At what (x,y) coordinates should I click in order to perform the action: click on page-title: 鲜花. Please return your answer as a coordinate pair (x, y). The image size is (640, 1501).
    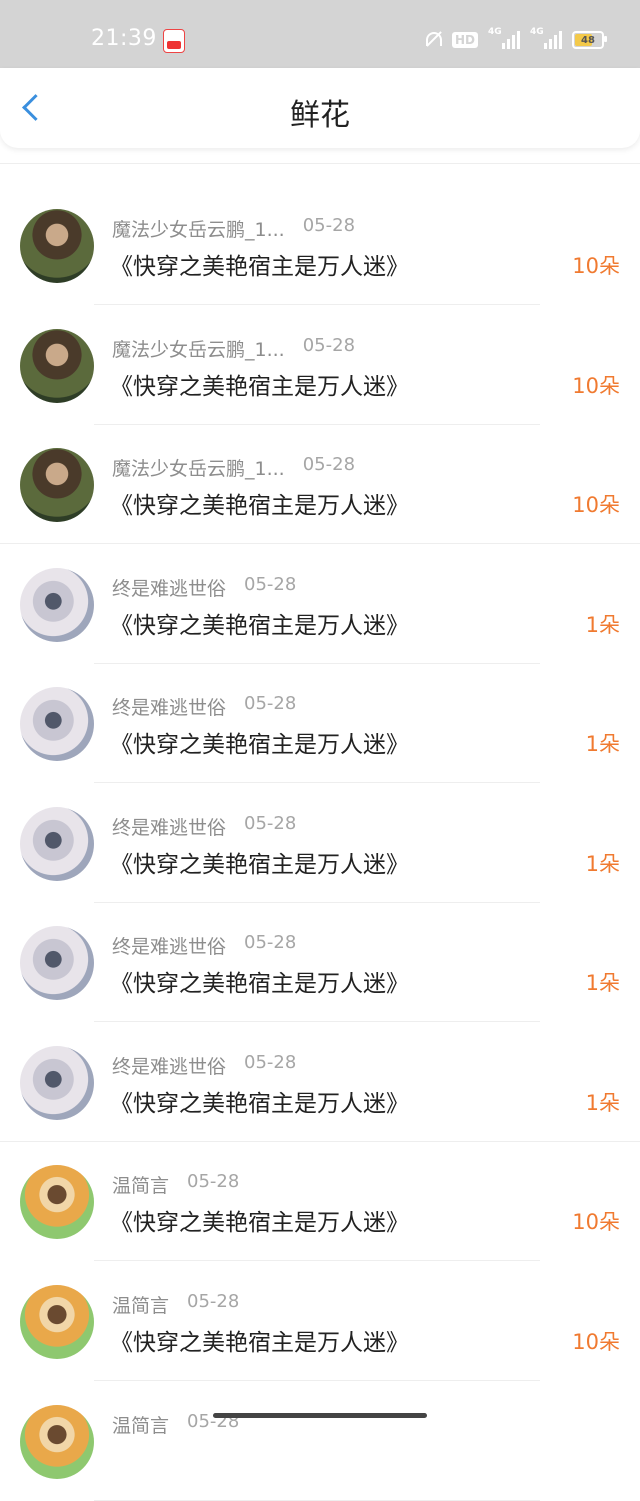
    Looking at the image, I should click on (320, 115).